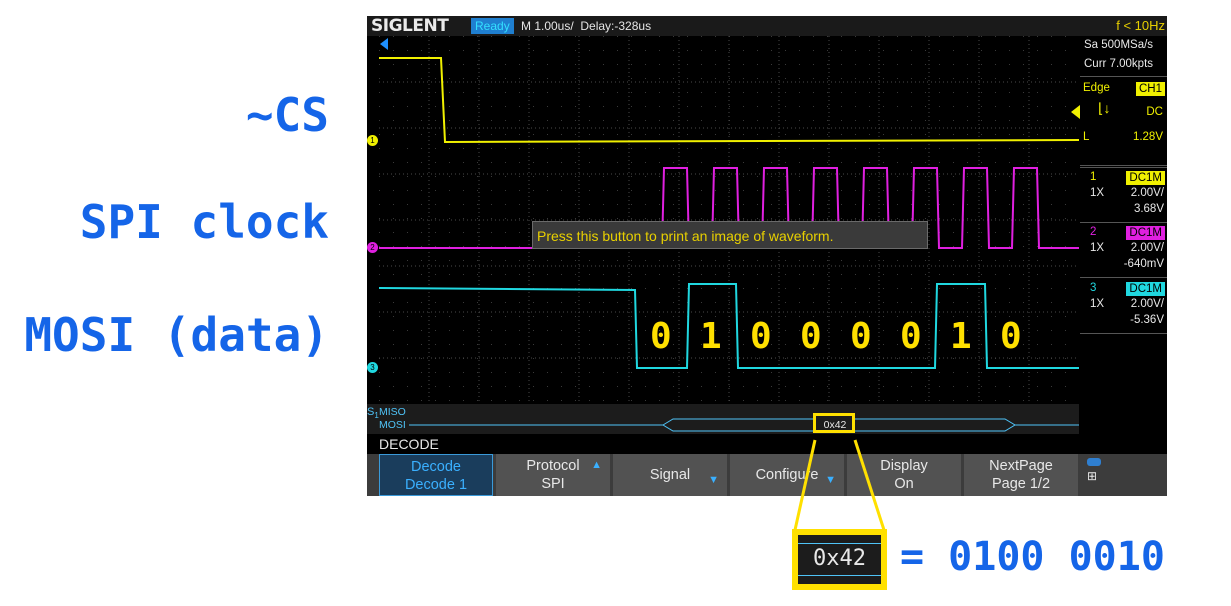 This screenshot has width=1231, height=606. Describe the element at coordinates (1093, 177) in the screenshot. I see `ch1-number: 1` at that location.